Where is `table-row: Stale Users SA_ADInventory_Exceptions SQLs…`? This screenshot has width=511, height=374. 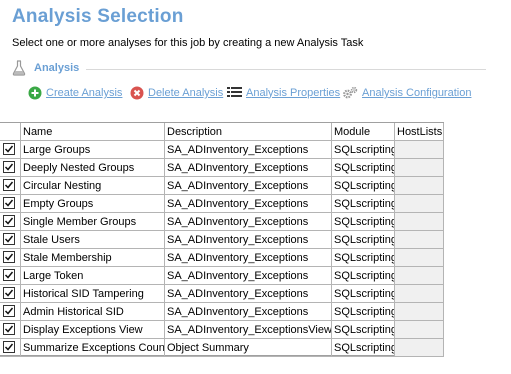
table-row: Stale Users SA_ADInventory_Exceptions SQLs… is located at coordinates (222, 240).